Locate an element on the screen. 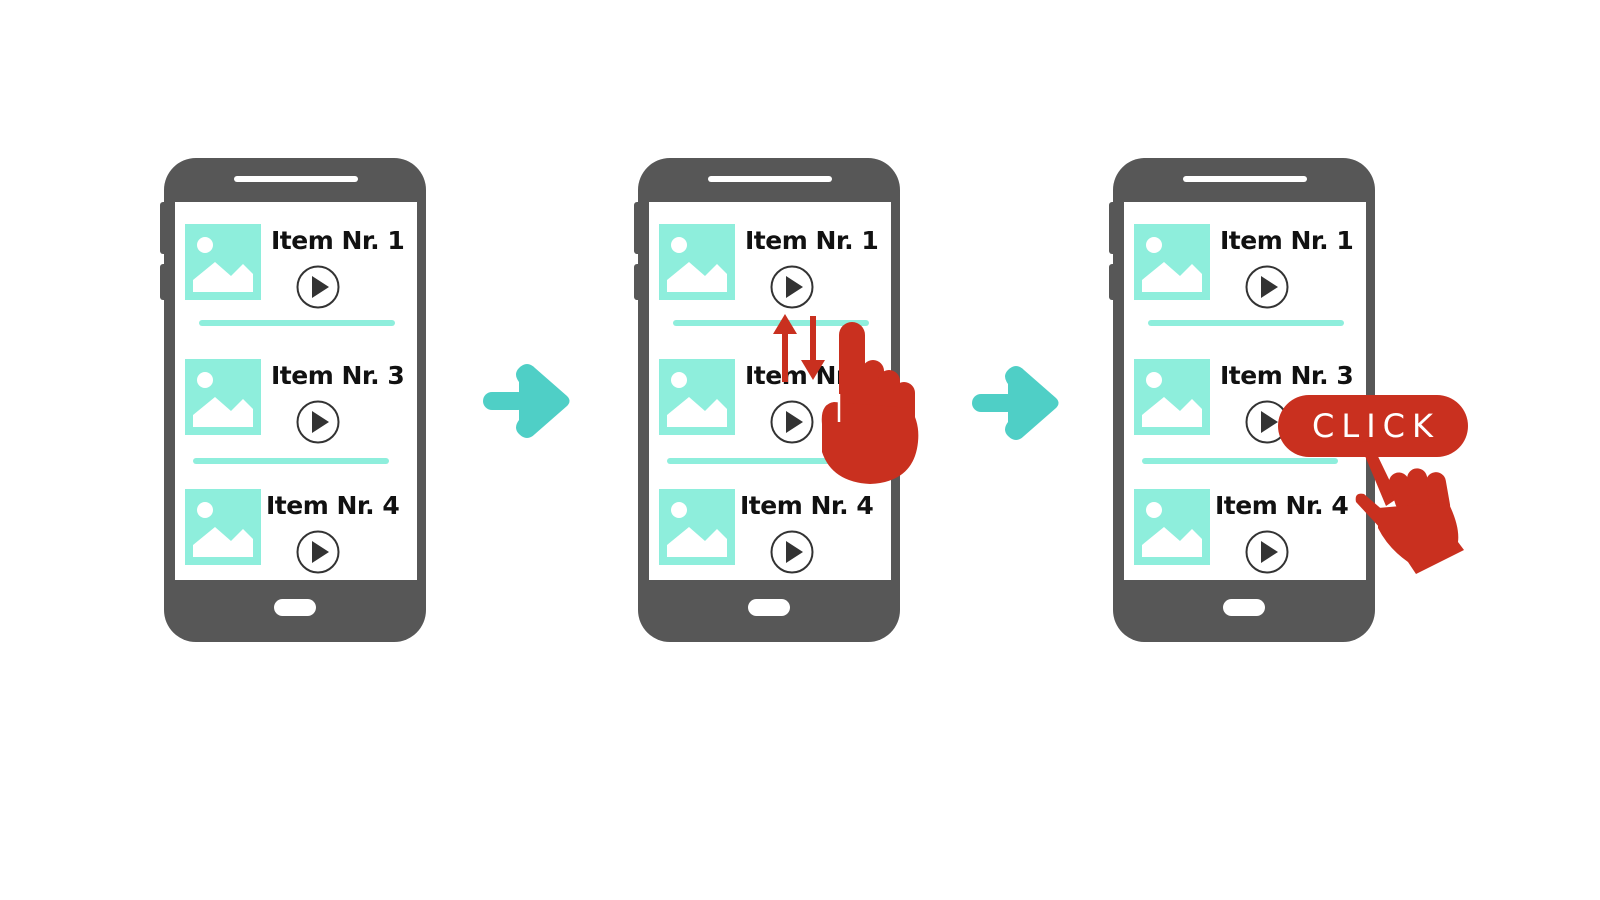  scroll-hand-icon is located at coordinates (846, 399).